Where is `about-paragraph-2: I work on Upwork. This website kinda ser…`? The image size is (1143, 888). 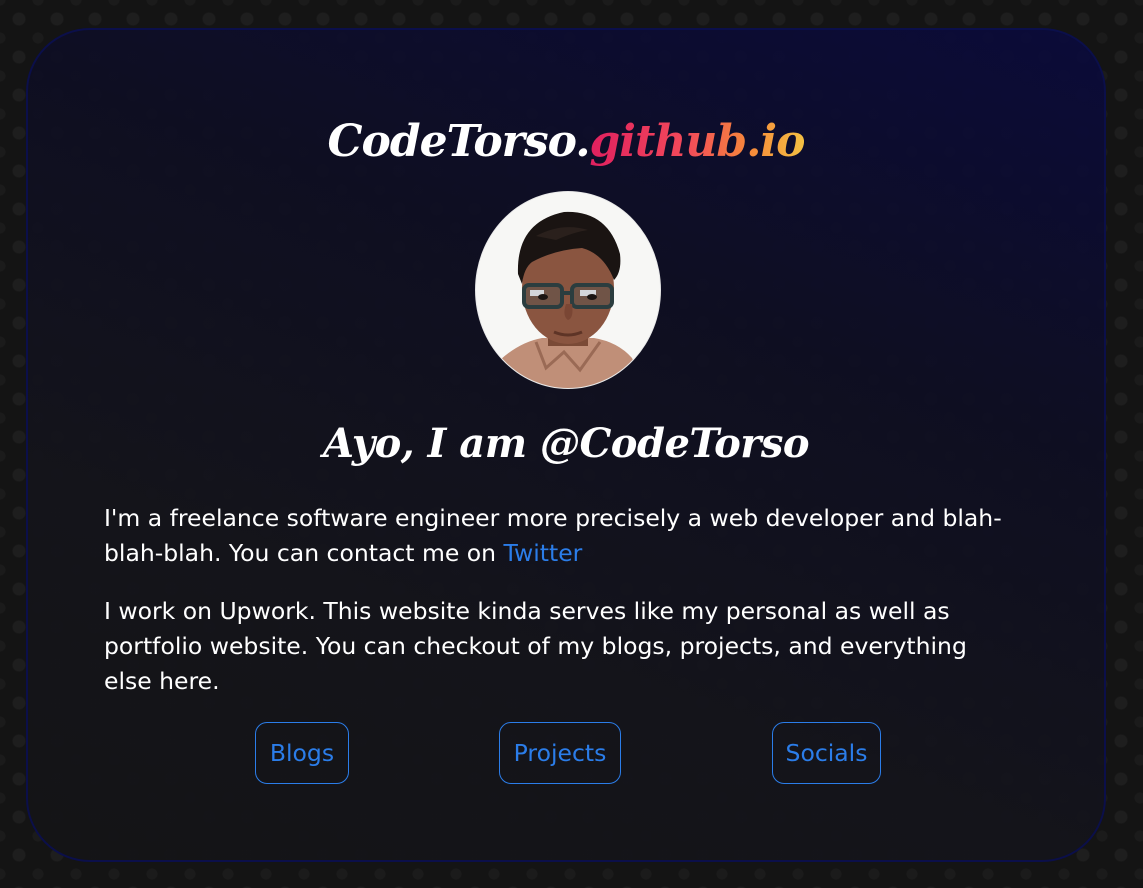 about-paragraph-2: I work on Upwork. This website kinda ser… is located at coordinates (535, 646).